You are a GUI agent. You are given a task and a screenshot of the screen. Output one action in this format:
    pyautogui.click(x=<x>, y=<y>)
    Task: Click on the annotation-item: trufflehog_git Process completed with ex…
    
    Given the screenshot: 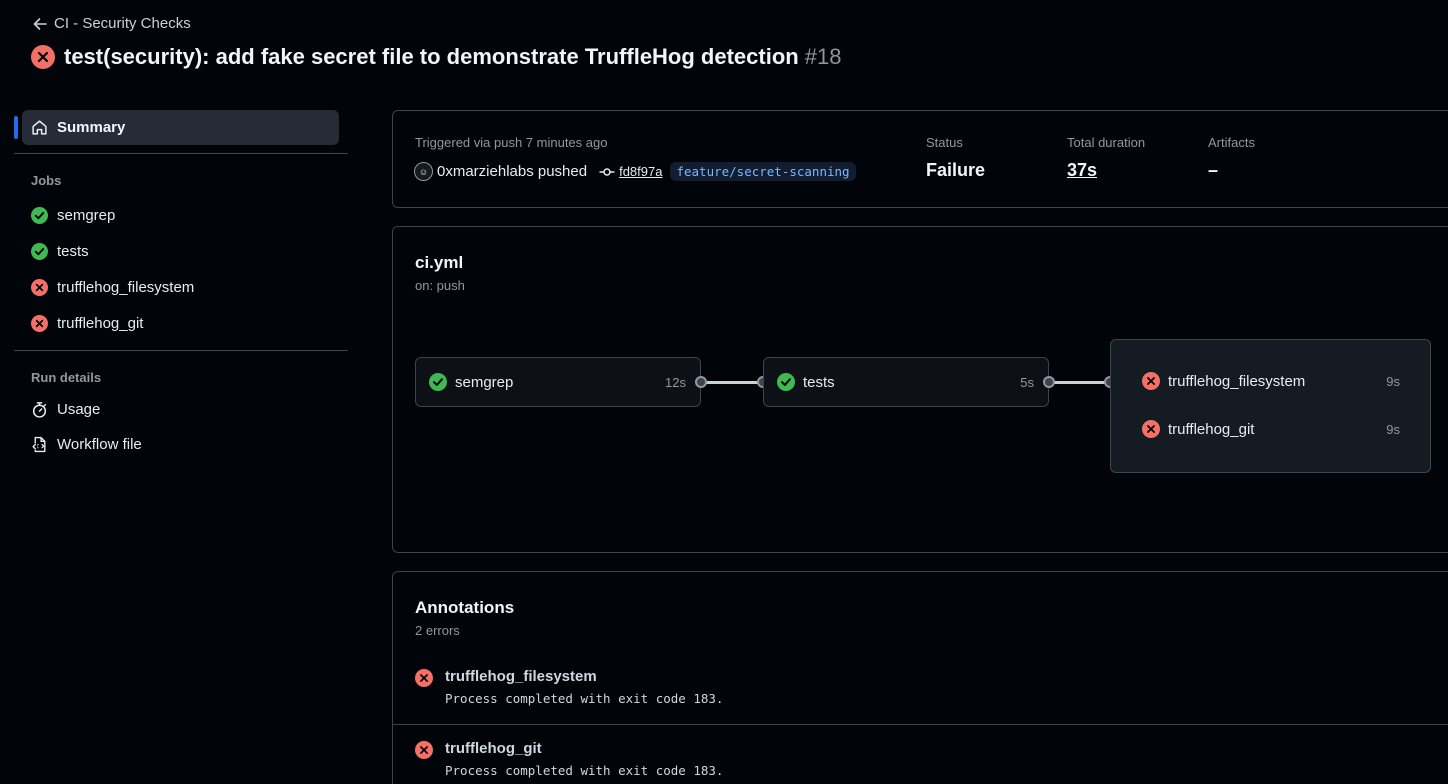 What is the action you would take?
    pyautogui.click(x=569, y=759)
    